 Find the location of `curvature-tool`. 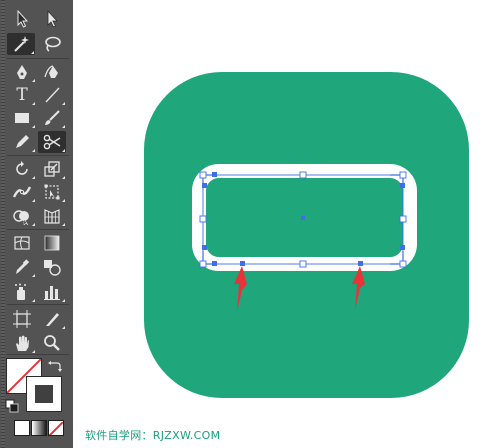

curvature-tool is located at coordinates (52, 72).